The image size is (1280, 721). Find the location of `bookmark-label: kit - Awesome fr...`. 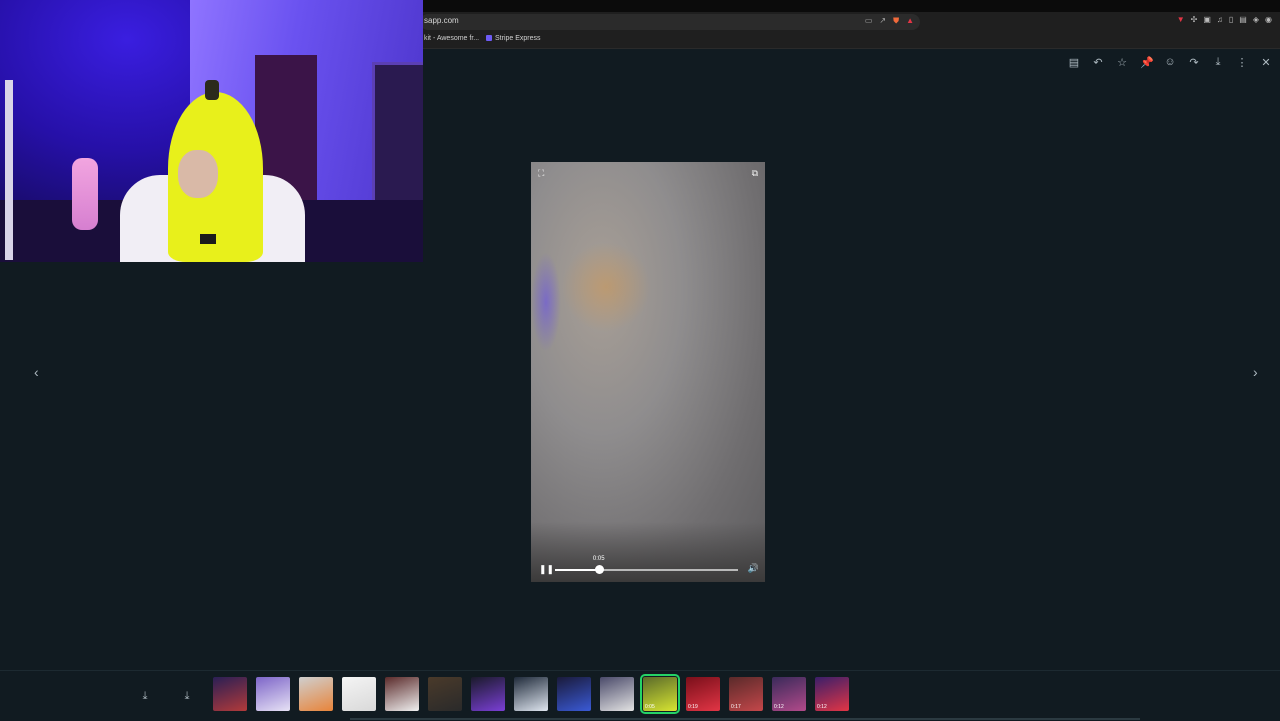

bookmark-label: kit - Awesome fr... is located at coordinates (452, 38).